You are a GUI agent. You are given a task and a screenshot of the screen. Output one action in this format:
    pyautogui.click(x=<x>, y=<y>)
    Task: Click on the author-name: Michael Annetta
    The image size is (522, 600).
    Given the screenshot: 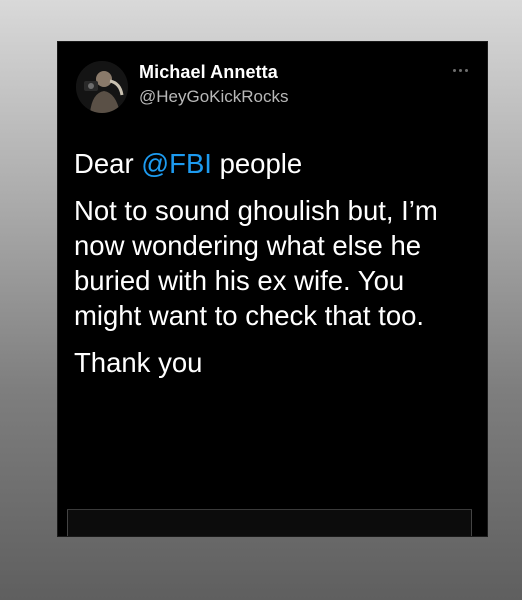 What is the action you would take?
    pyautogui.click(x=208, y=72)
    